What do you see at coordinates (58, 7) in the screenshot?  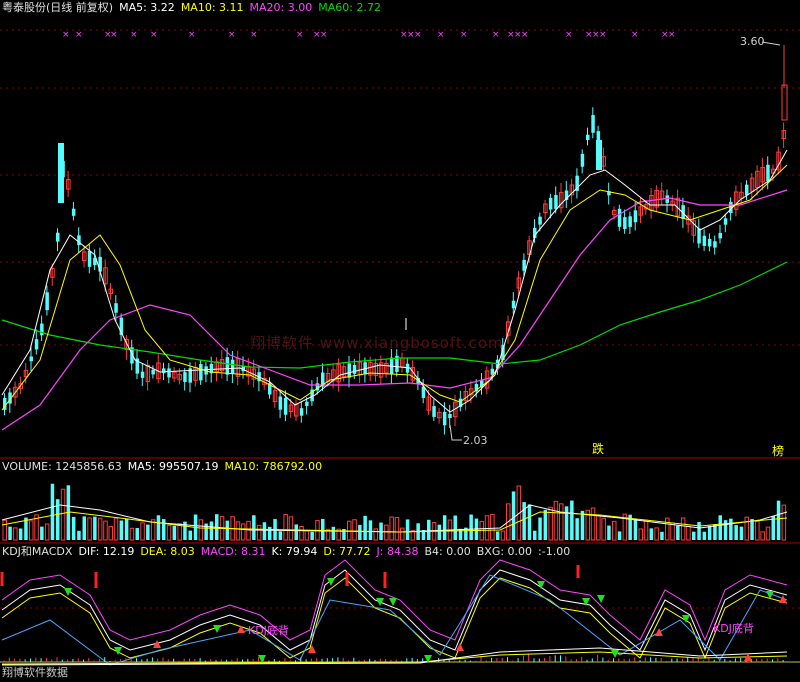 I see `stock-title: 粤泰股份(日线 前复权)` at bounding box center [58, 7].